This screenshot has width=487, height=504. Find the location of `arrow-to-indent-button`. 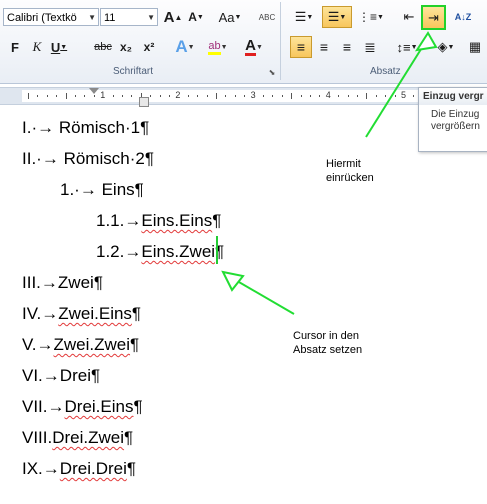

arrow-to-indent-button is located at coordinates (397, 87).